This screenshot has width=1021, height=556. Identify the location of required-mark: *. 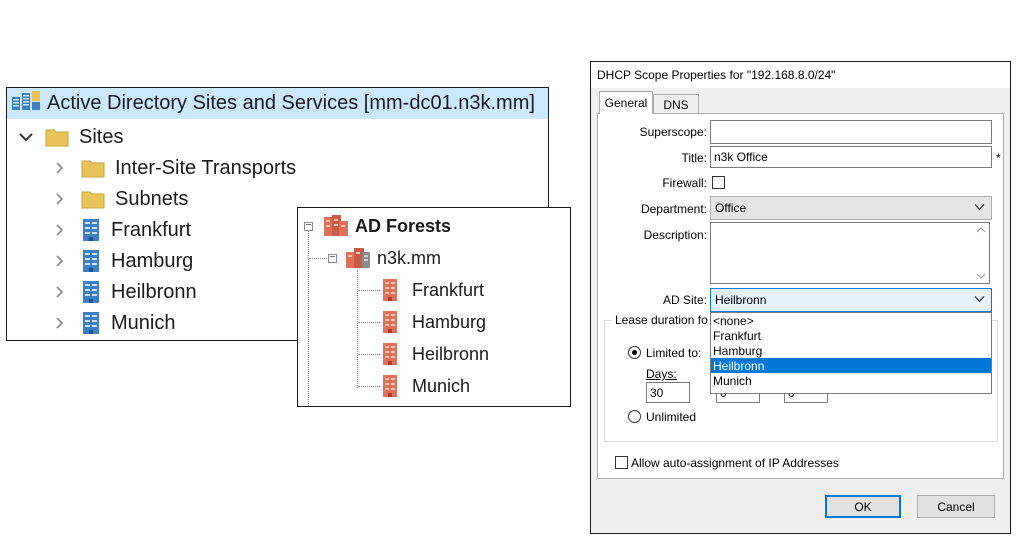
(998, 158).